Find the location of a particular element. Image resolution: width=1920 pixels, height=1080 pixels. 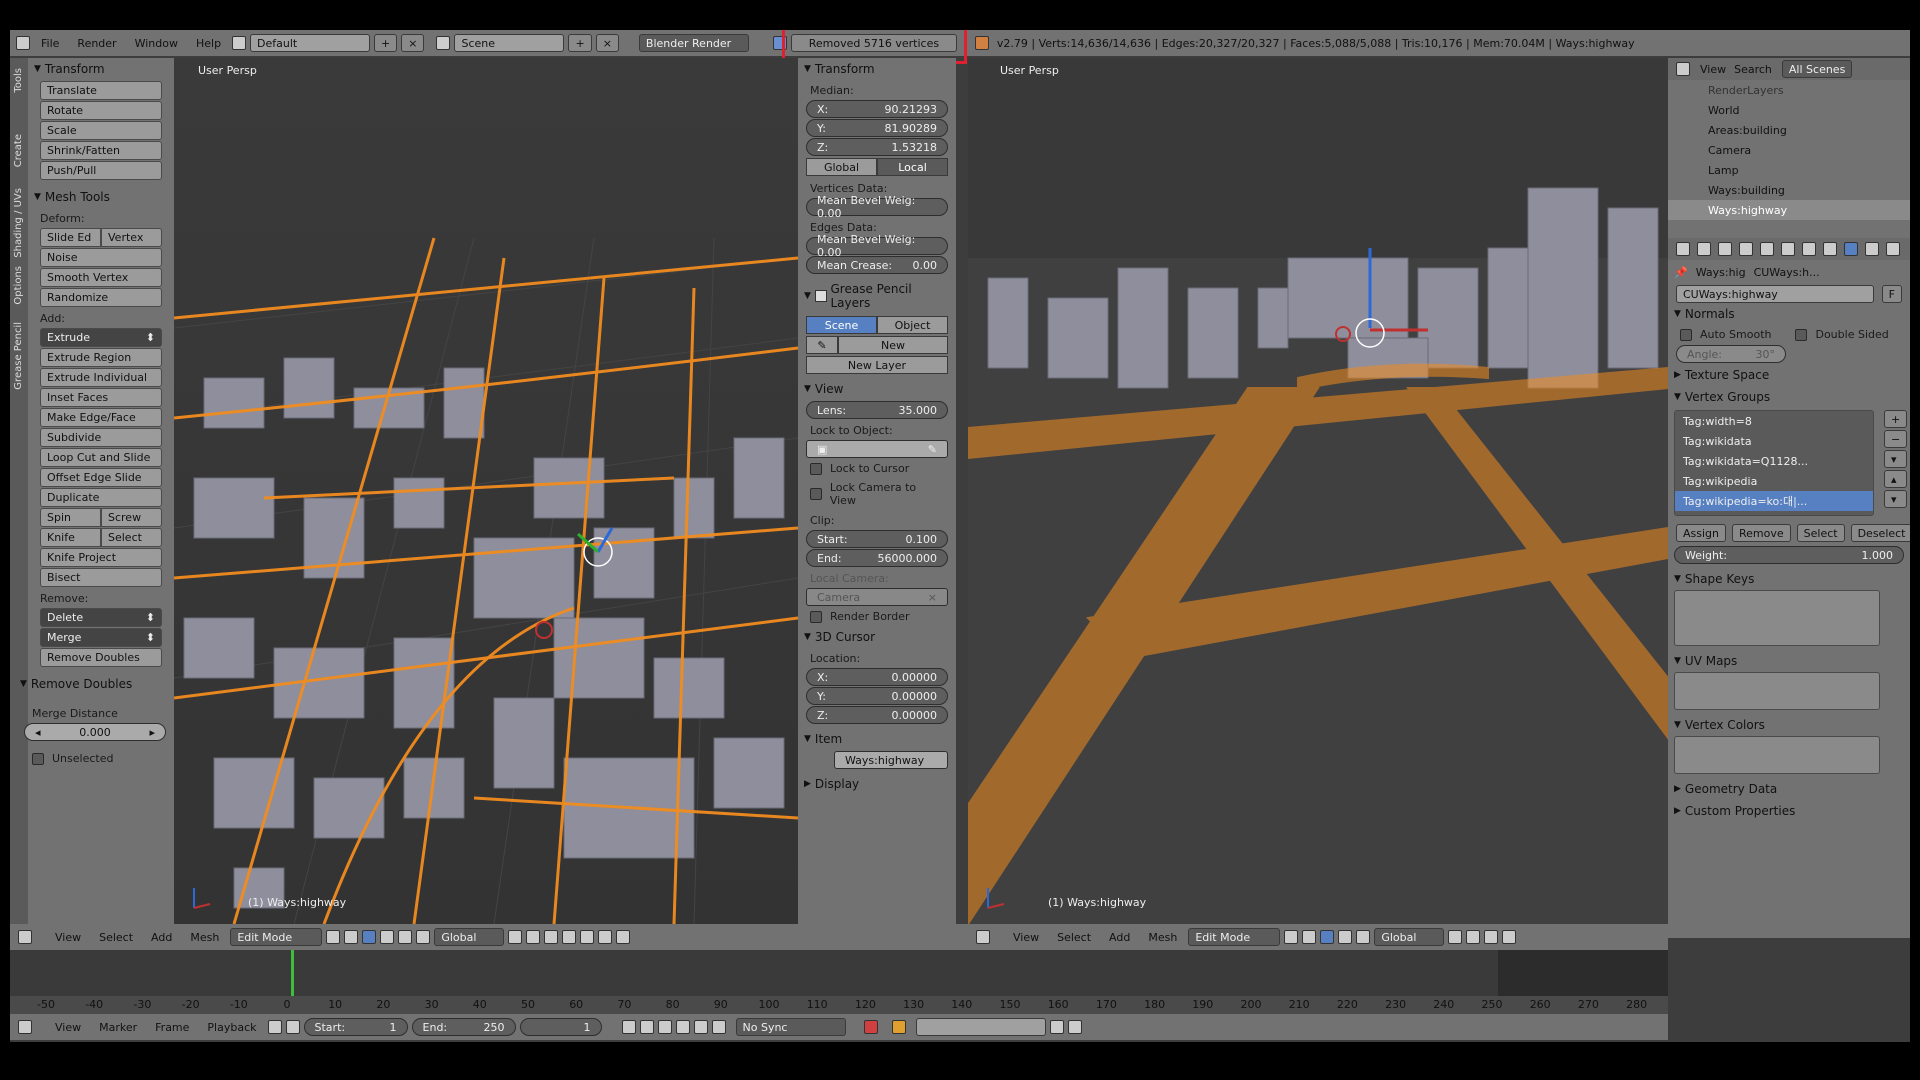

next-key-icon is located at coordinates (700, 1027).